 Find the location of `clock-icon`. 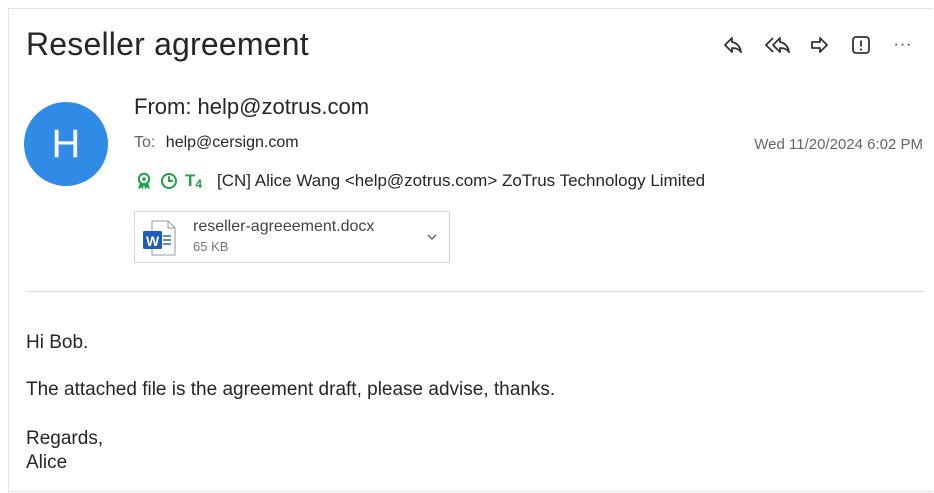

clock-icon is located at coordinates (169, 181).